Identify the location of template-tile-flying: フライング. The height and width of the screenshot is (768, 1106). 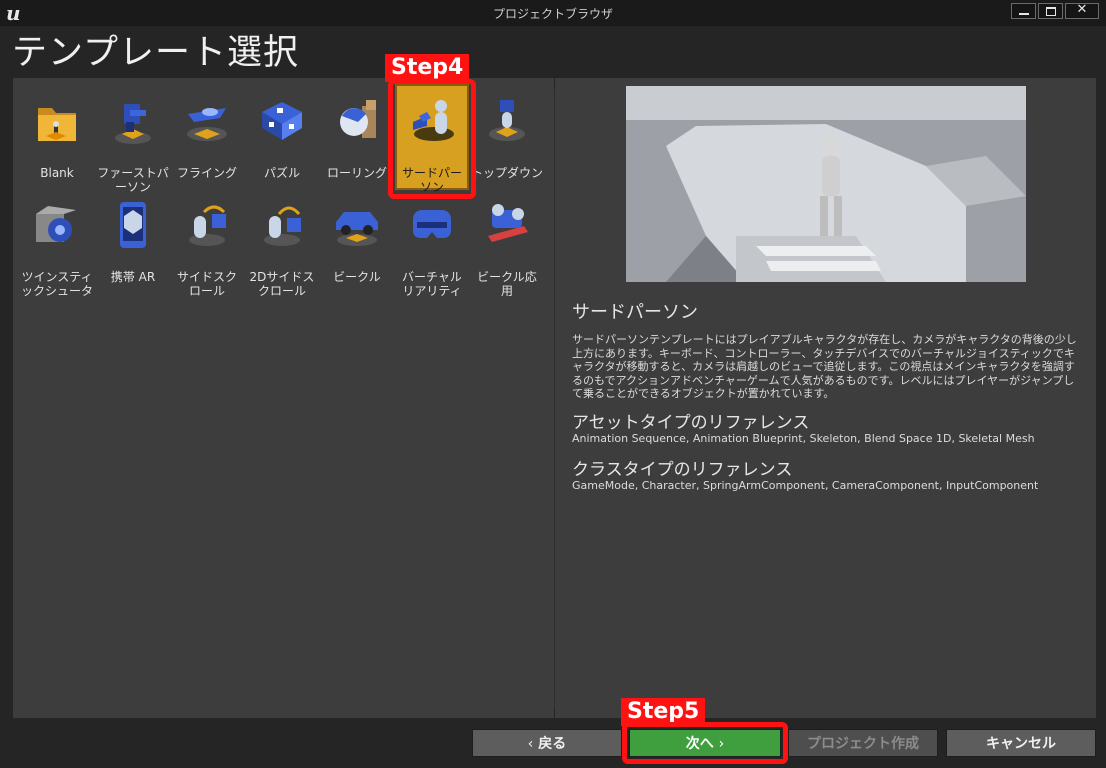
(207, 139).